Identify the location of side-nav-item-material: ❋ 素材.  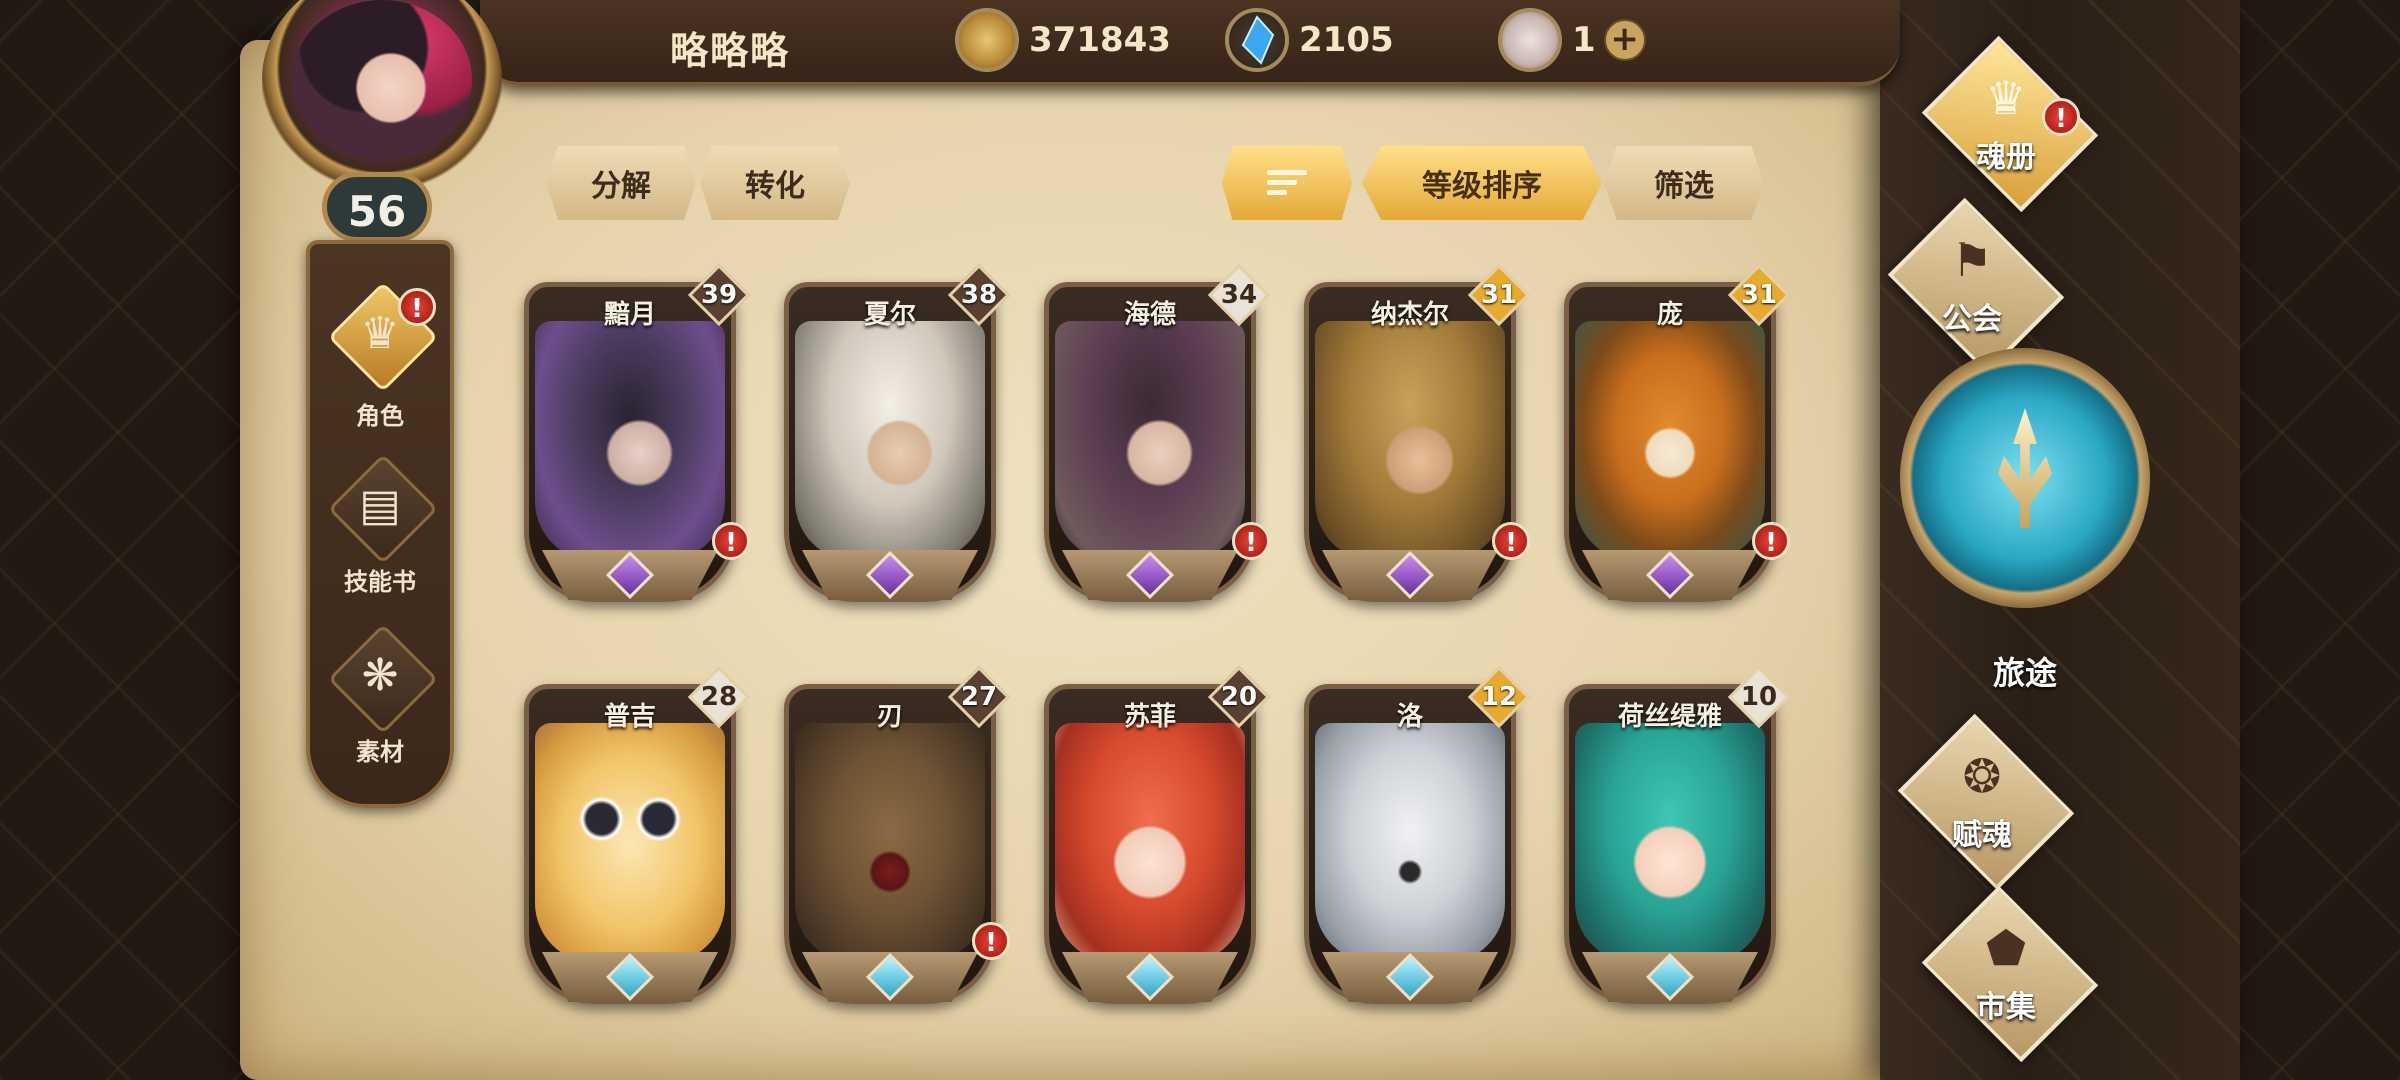
(380, 700).